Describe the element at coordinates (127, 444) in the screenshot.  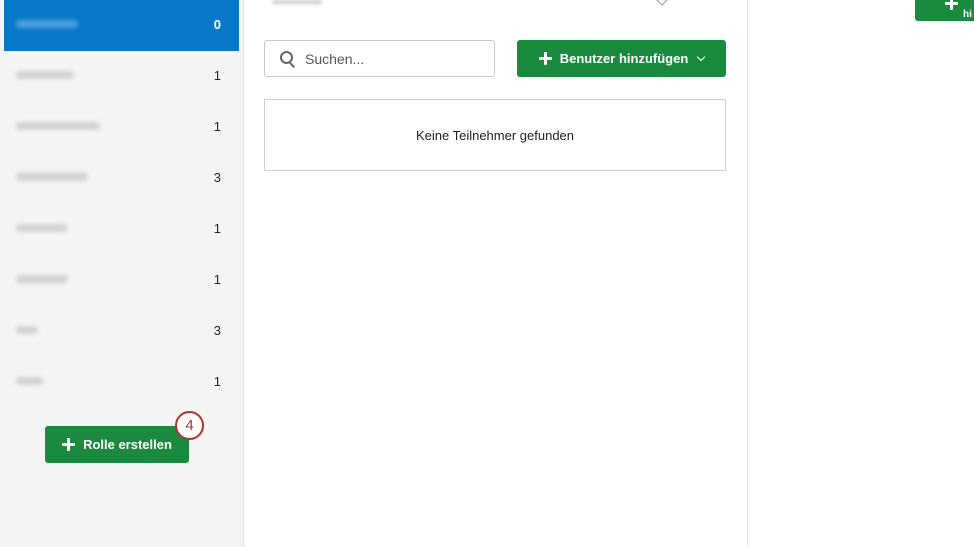
I see `create-role-label: Rolle erstellen` at that location.